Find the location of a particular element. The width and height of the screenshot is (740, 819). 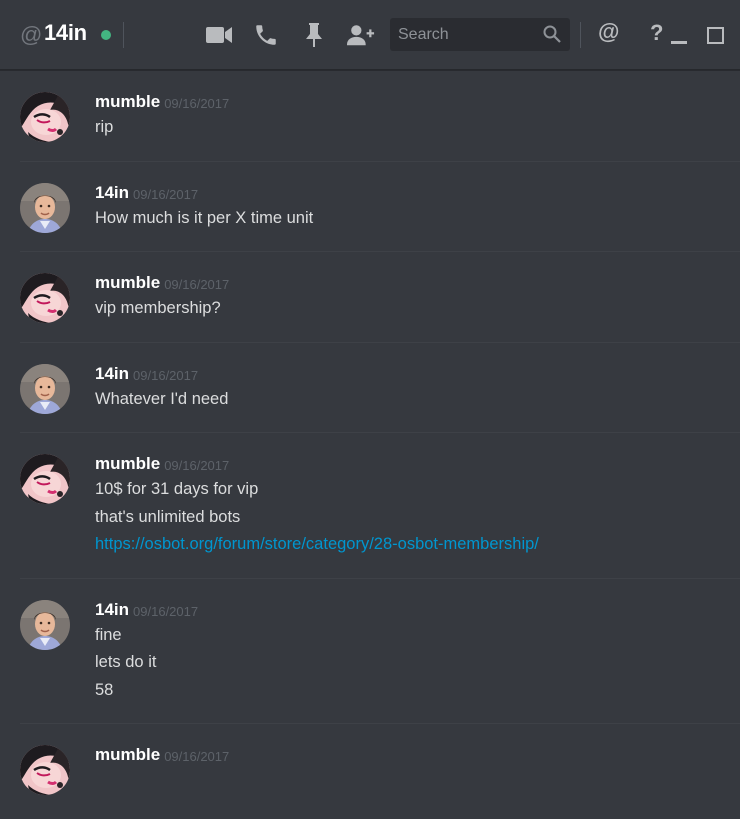

message-body: mumble 09/16/2017 is located at coordinates (417, 755).